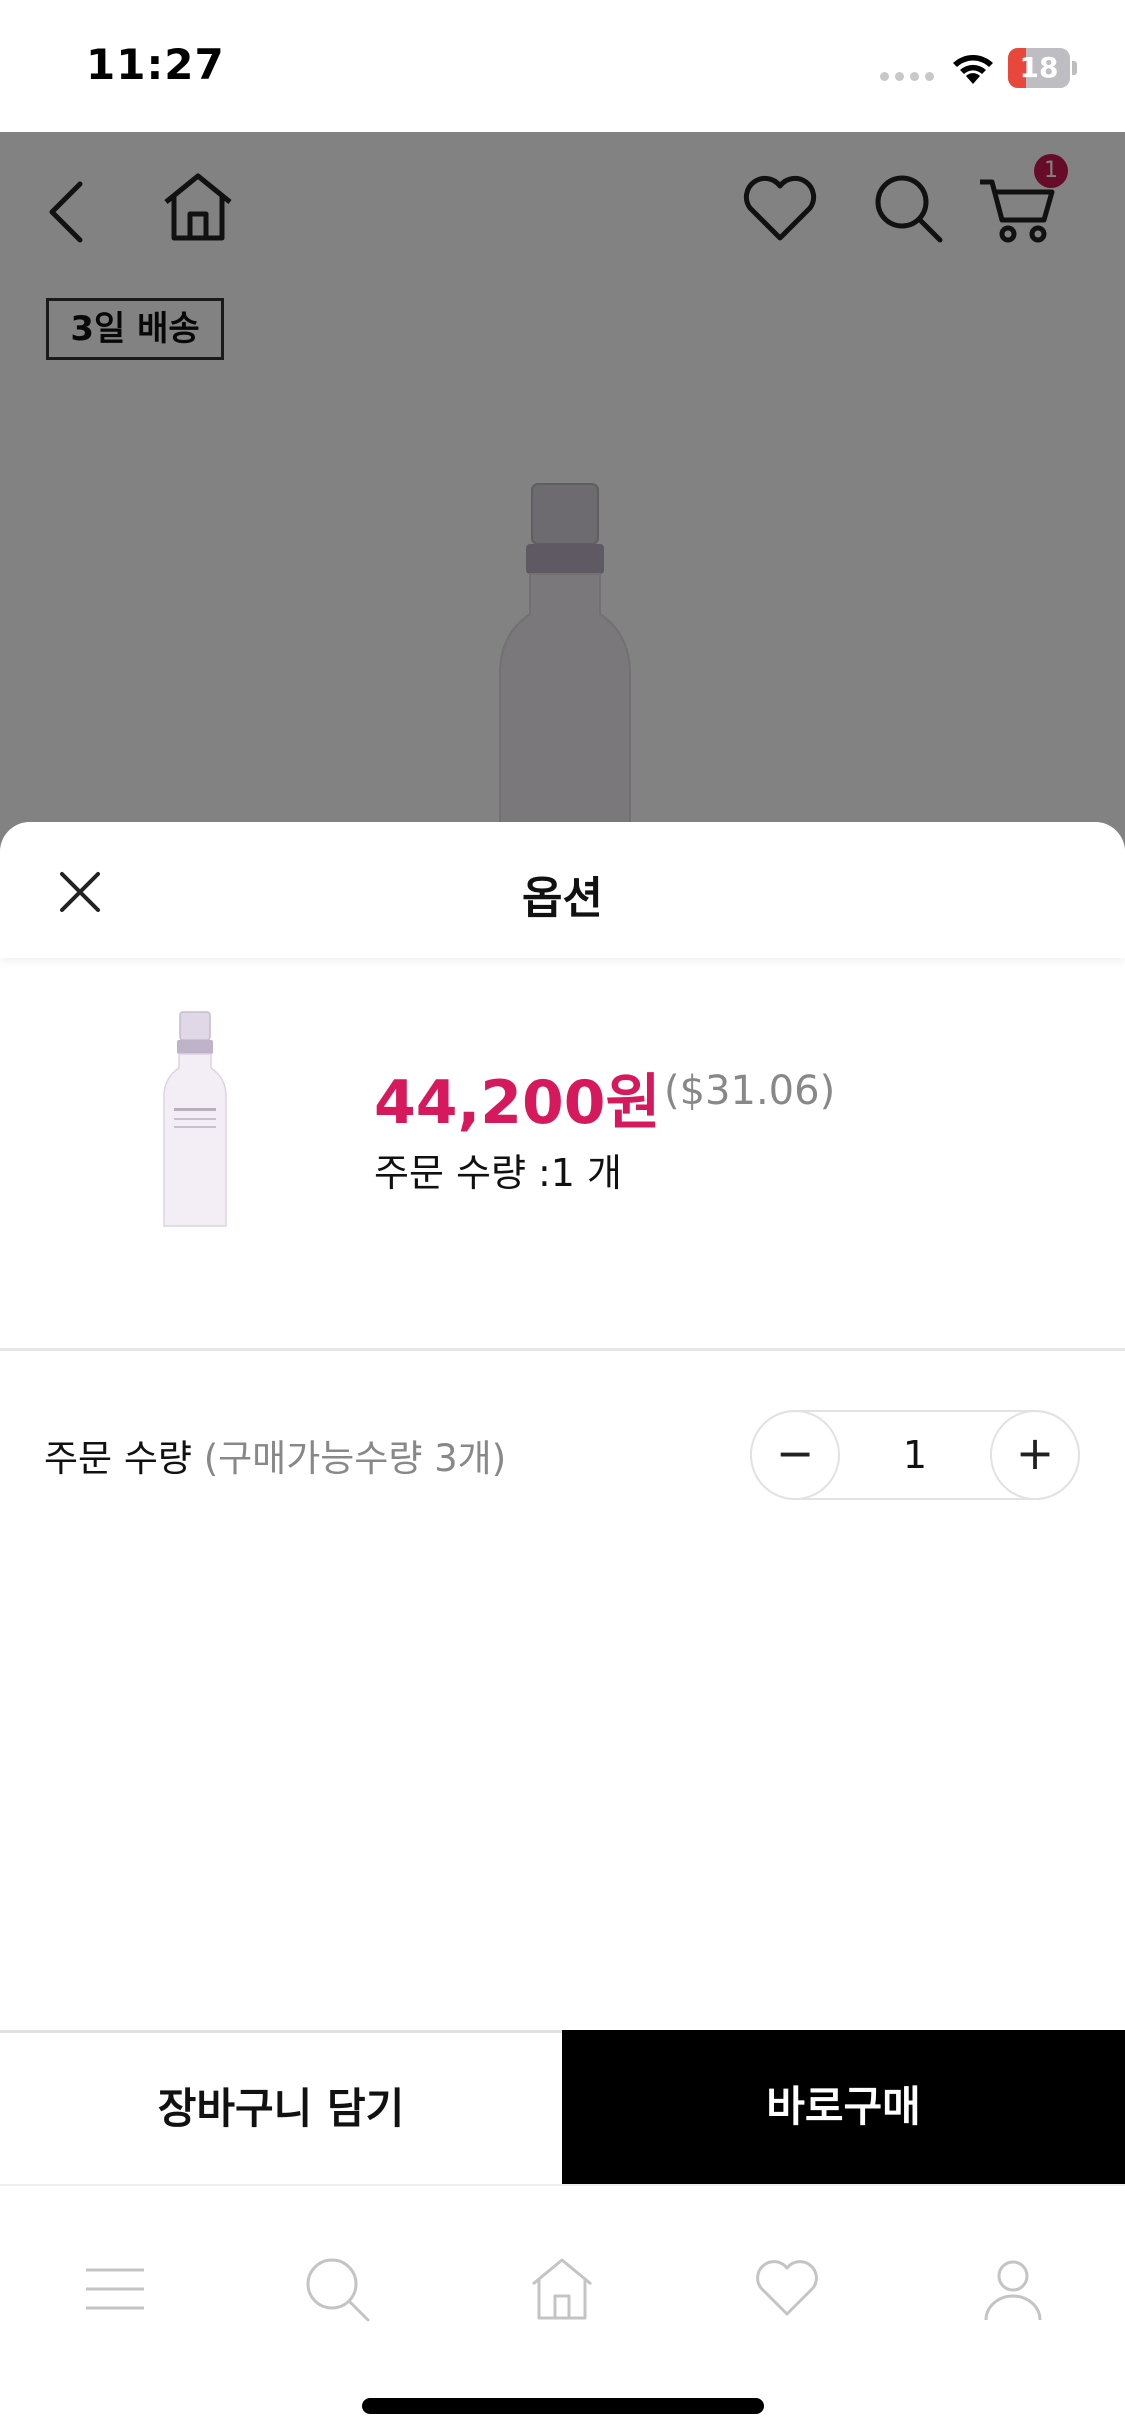 The image size is (1125, 2436). What do you see at coordinates (563, 2406) in the screenshot?
I see `home-indicator` at bounding box center [563, 2406].